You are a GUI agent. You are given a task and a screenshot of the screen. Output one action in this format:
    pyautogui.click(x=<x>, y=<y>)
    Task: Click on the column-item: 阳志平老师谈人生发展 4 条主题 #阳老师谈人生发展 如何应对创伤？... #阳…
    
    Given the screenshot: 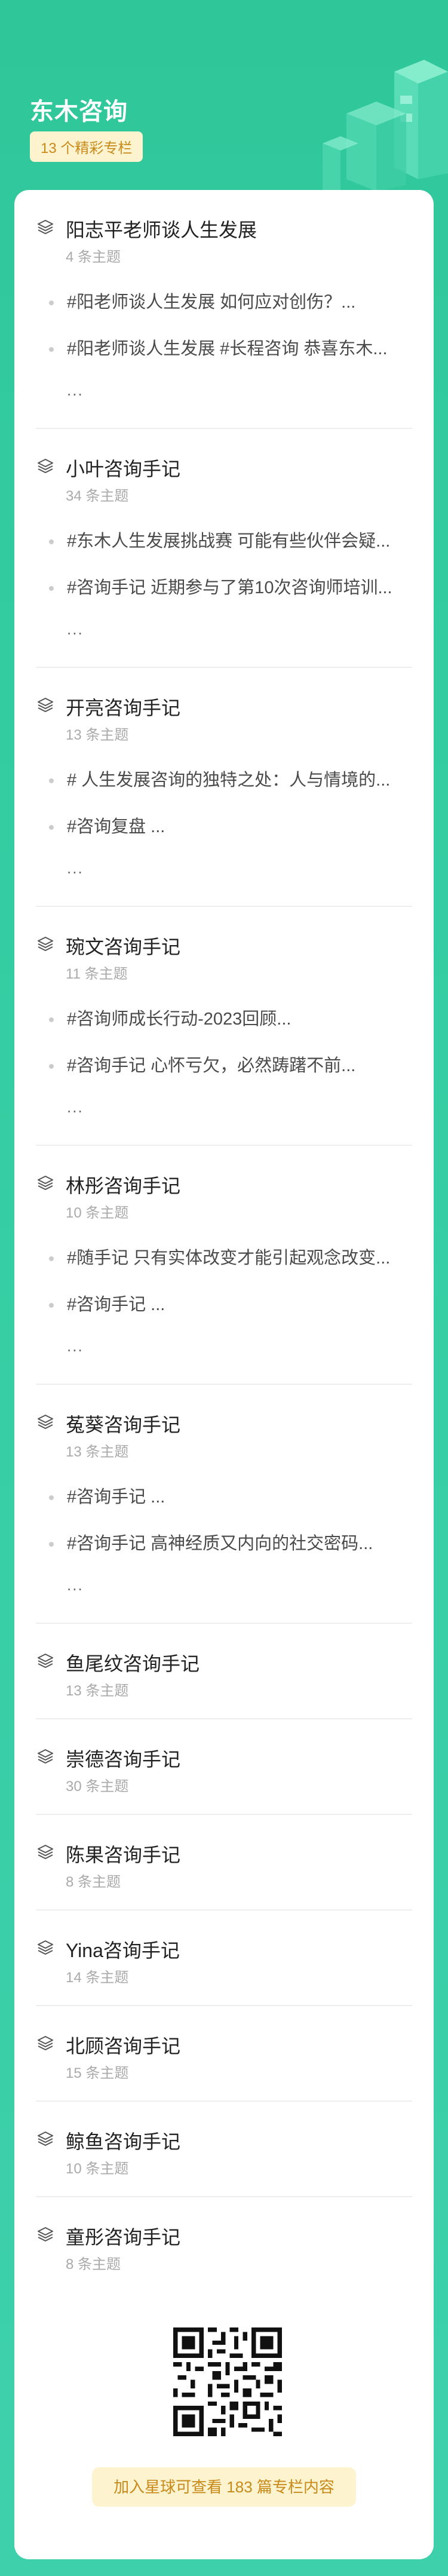 What is the action you would take?
    pyautogui.click(x=224, y=309)
    